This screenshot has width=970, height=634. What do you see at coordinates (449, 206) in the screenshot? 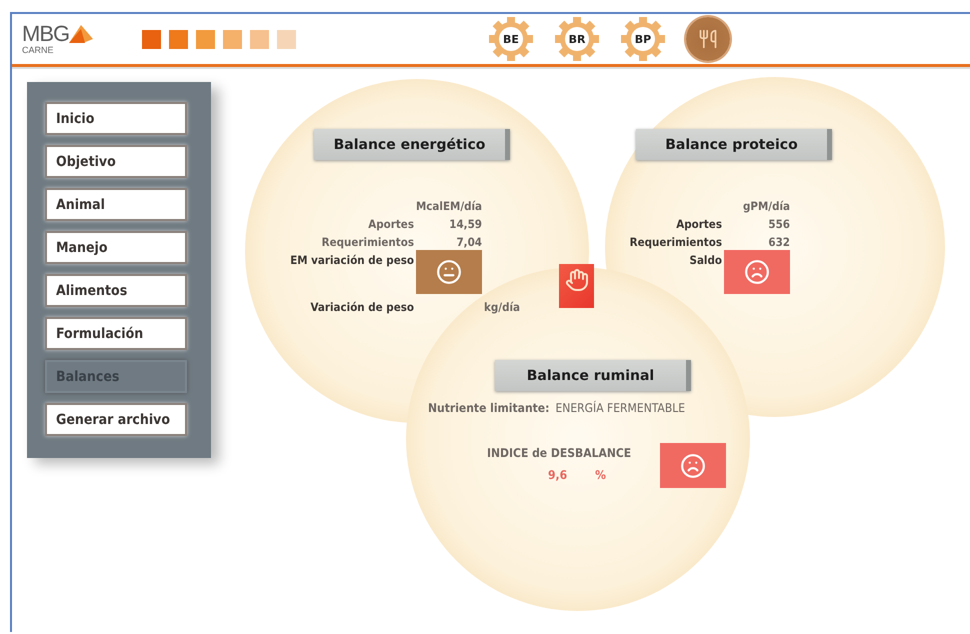
I see `unit-label: McalEM/día` at bounding box center [449, 206].